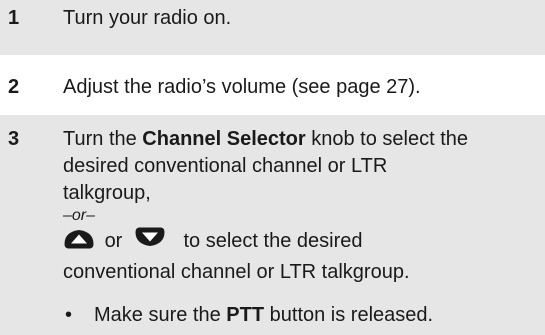 The height and width of the screenshot is (335, 545). I want to click on step-number: 3, so click(14, 139).